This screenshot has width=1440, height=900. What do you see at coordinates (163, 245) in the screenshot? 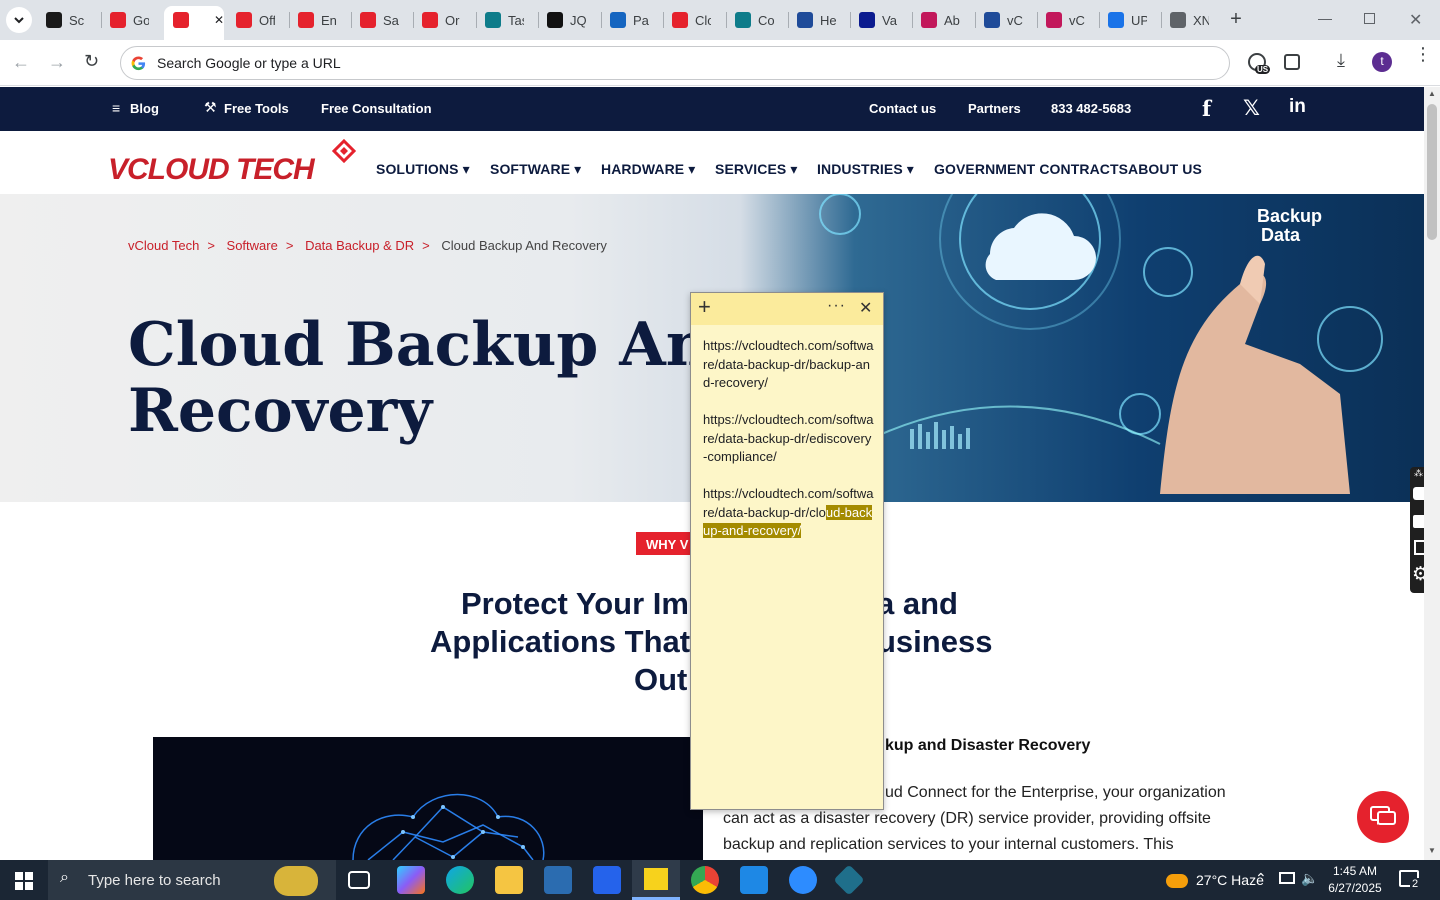
I see `breadcrumb-home: vCloud Tech` at bounding box center [163, 245].